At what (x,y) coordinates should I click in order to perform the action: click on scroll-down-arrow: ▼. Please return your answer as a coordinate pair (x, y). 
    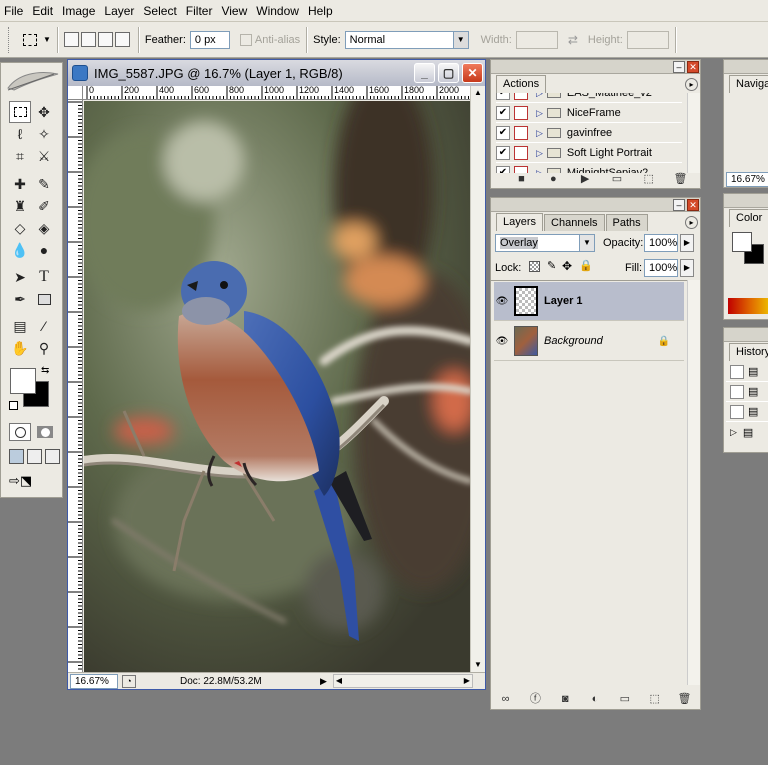
    Looking at the image, I should click on (478, 665).